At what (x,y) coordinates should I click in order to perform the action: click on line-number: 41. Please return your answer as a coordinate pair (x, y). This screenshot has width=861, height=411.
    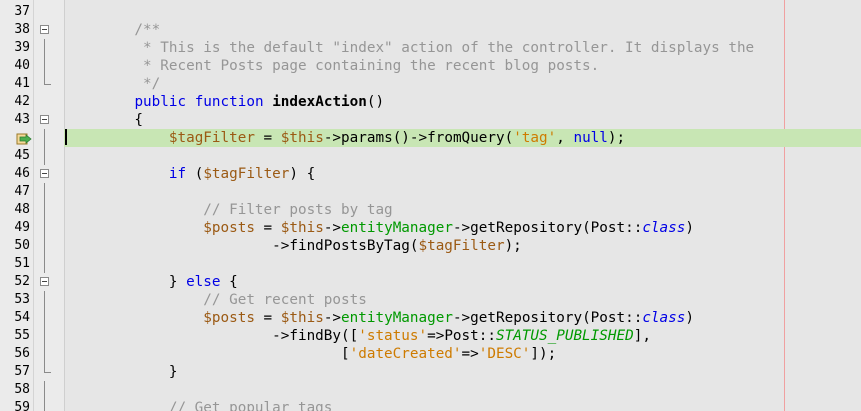
    Looking at the image, I should click on (22, 83).